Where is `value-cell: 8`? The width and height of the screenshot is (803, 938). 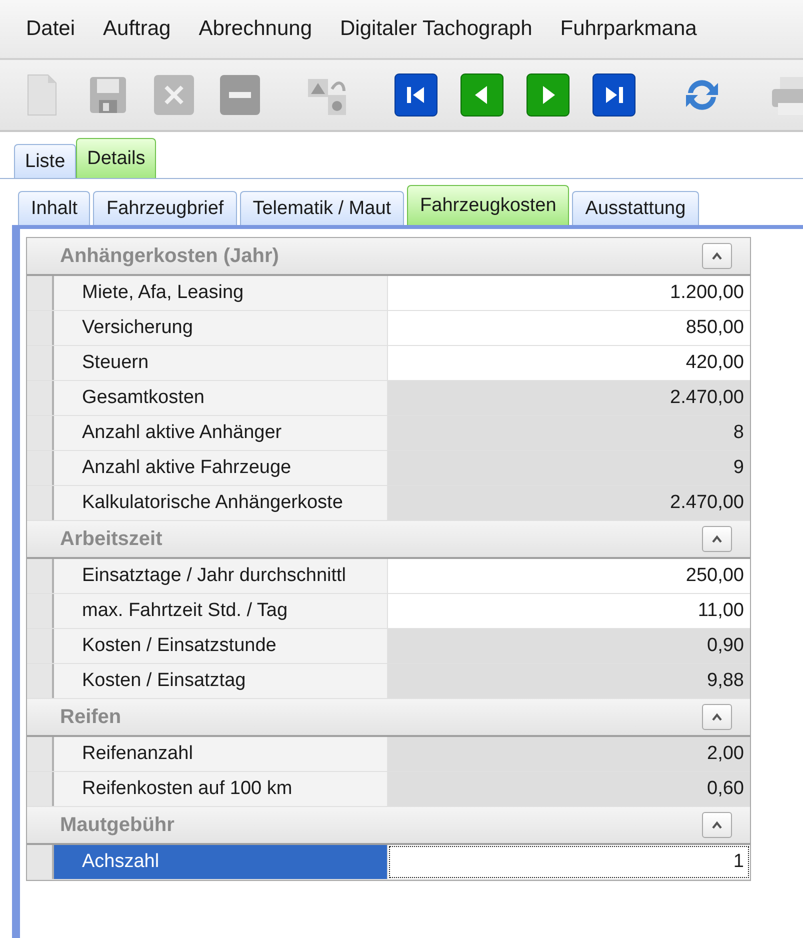 value-cell: 8 is located at coordinates (569, 433).